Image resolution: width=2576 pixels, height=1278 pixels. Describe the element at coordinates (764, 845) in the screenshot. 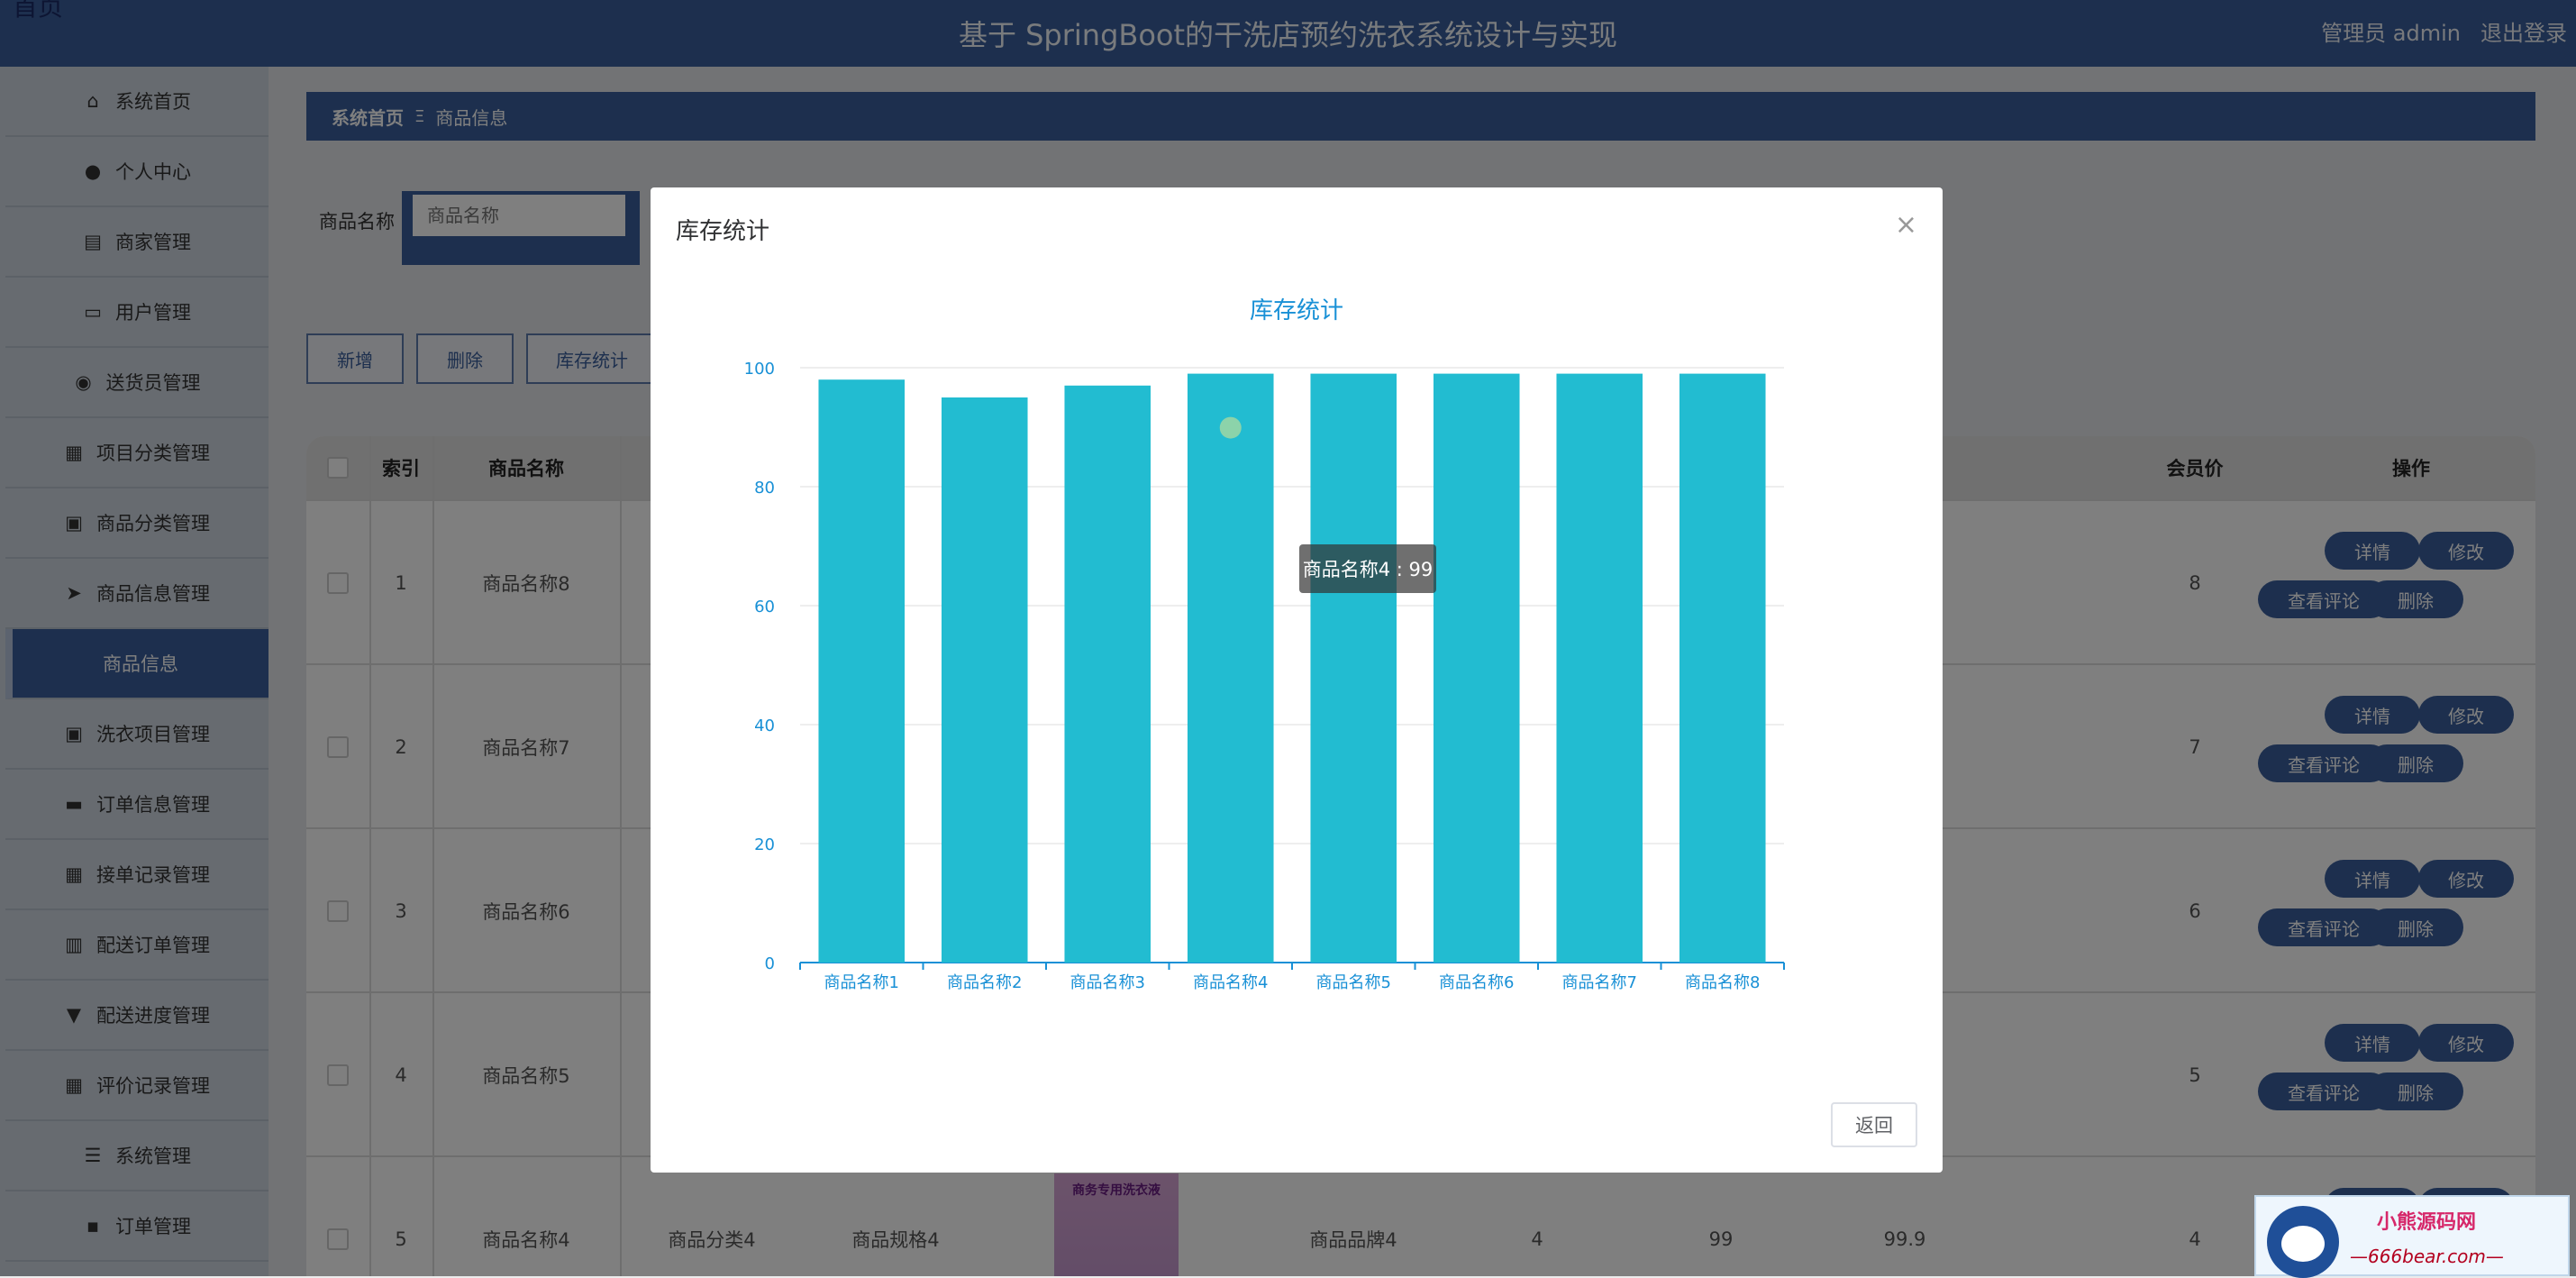

I see `y-tick-label: 20` at that location.